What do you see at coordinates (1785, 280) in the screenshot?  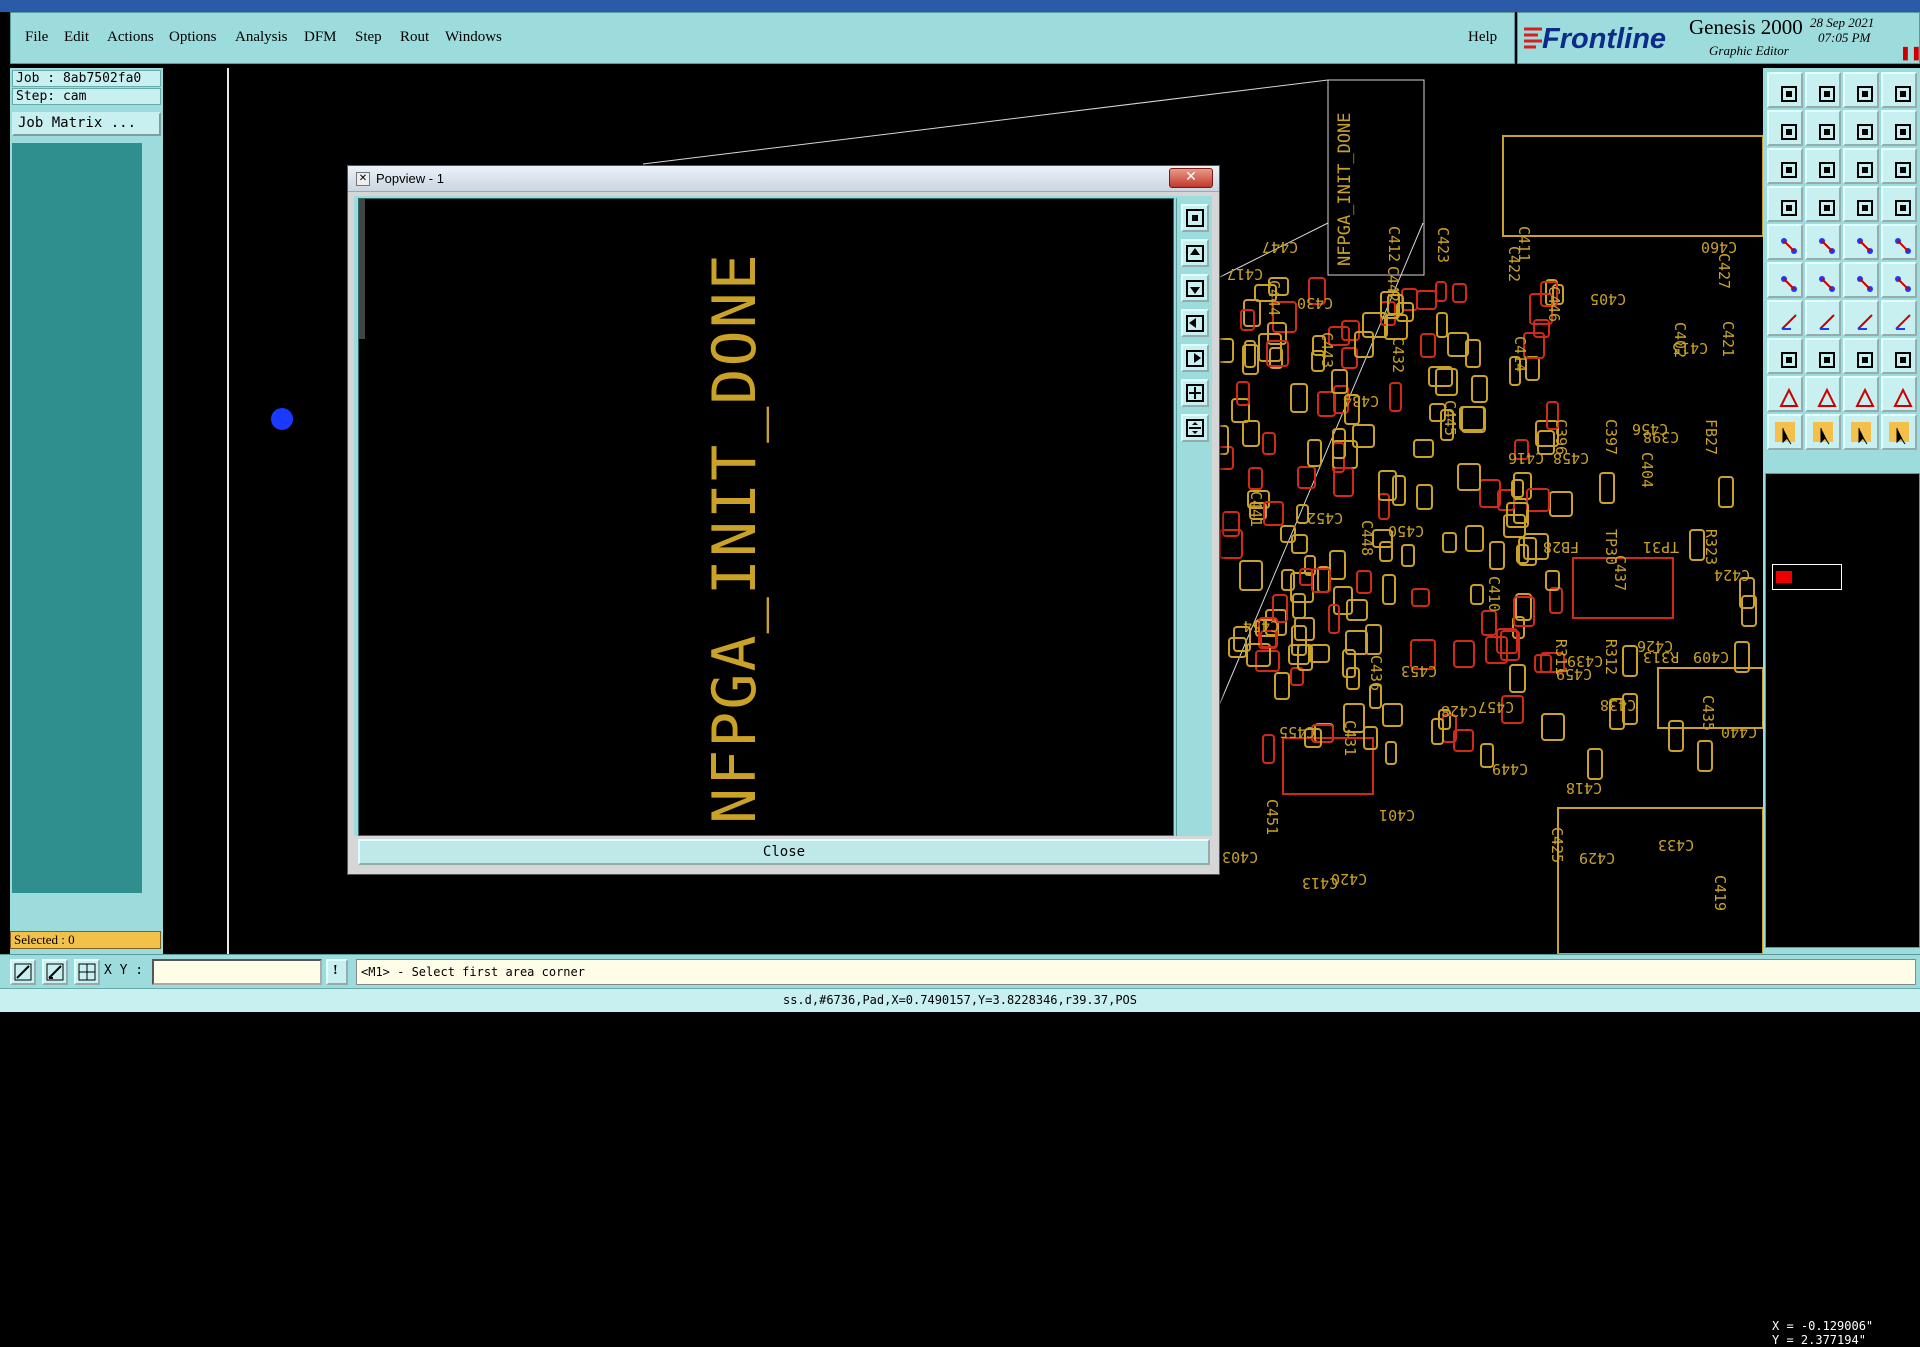 I see `select-tool-button` at bounding box center [1785, 280].